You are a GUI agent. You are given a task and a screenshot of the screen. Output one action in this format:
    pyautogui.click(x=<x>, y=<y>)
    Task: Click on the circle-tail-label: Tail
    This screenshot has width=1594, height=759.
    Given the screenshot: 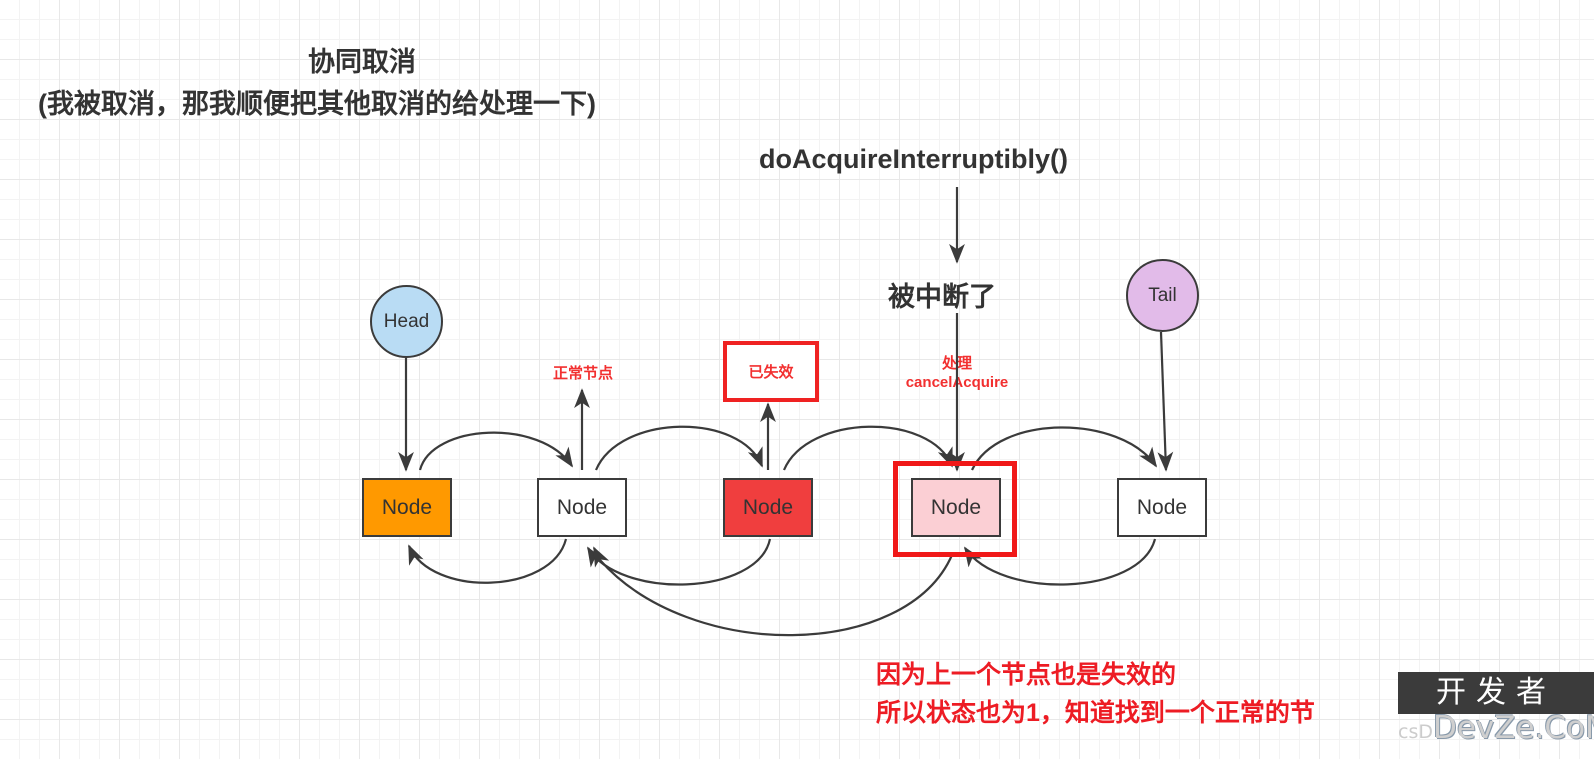 What is the action you would take?
    pyautogui.click(x=1162, y=295)
    